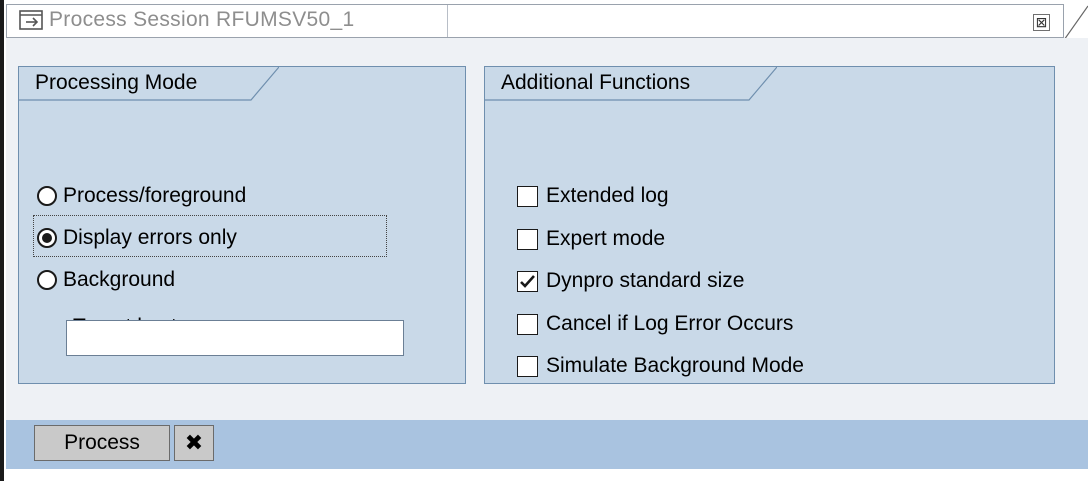 The height and width of the screenshot is (481, 1088). What do you see at coordinates (47, 238) in the screenshot?
I see `radio-button-selected` at bounding box center [47, 238].